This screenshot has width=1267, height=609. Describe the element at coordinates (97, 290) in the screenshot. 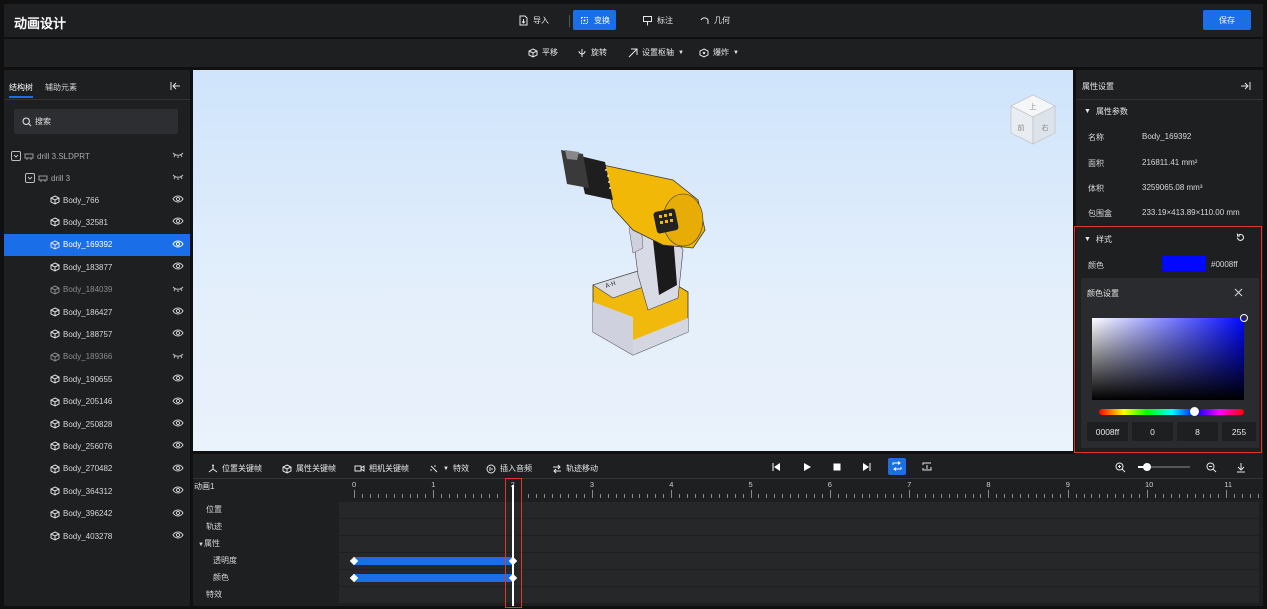

I see `tree-body-row: Body_184039` at that location.